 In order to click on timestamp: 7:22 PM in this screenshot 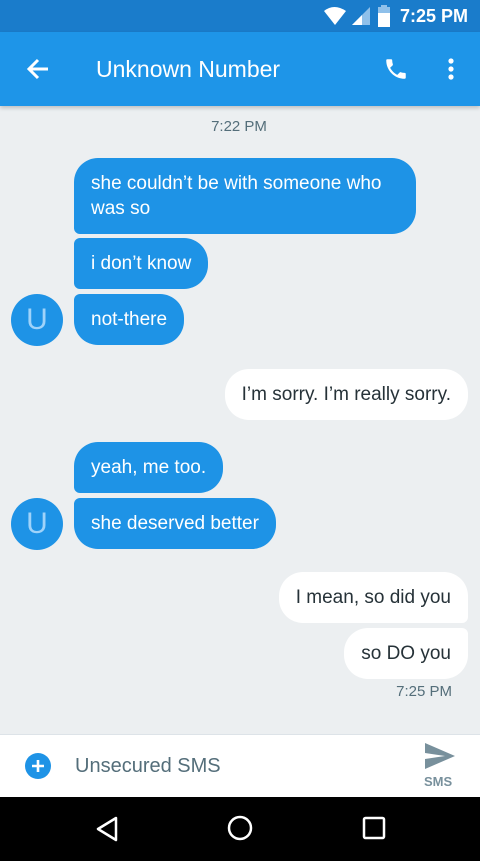, I will do `click(239, 126)`.